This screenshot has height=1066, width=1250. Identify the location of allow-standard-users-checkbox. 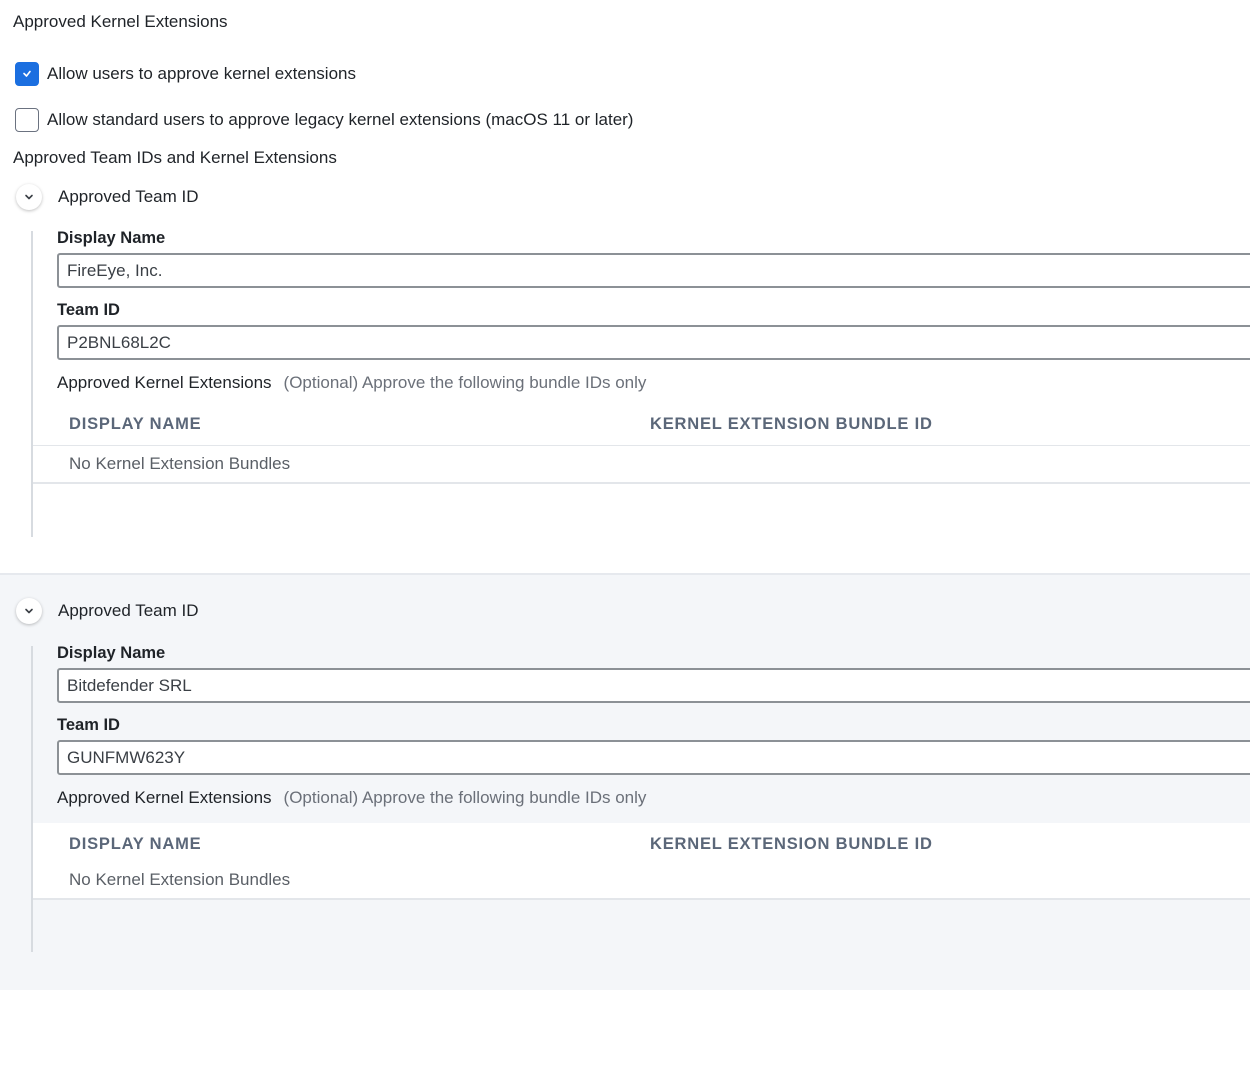
(27, 120).